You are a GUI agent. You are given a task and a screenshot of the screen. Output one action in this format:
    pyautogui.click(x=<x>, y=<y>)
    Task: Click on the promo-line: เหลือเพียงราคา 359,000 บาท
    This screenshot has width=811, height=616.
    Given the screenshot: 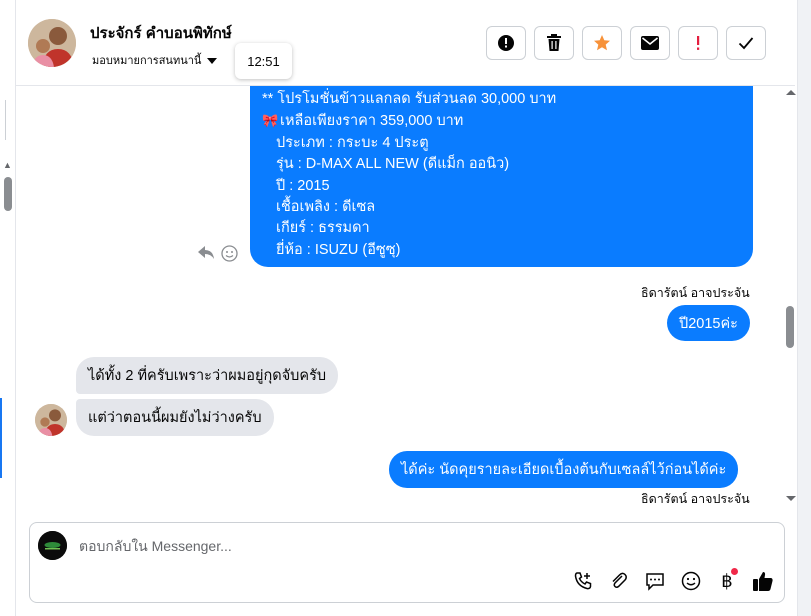 What is the action you would take?
    pyautogui.click(x=372, y=121)
    